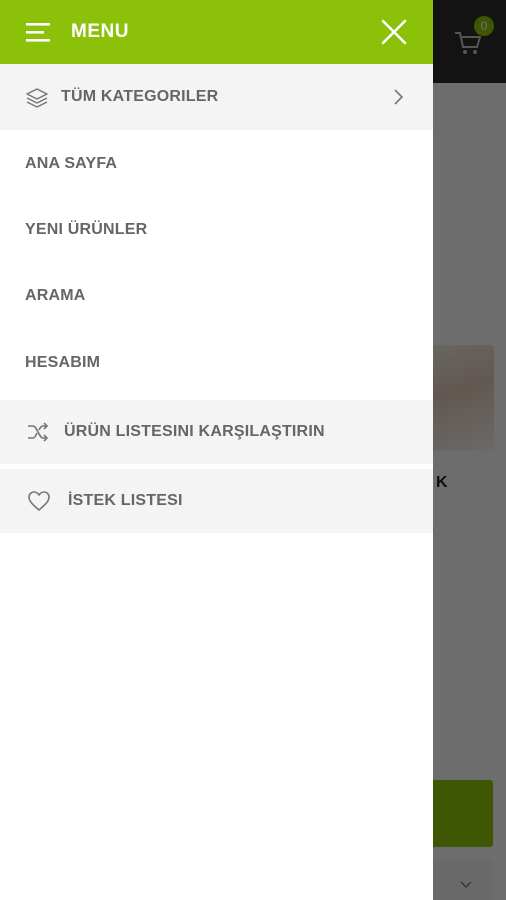 The height and width of the screenshot is (900, 506). I want to click on layers-icon, so click(37, 98).